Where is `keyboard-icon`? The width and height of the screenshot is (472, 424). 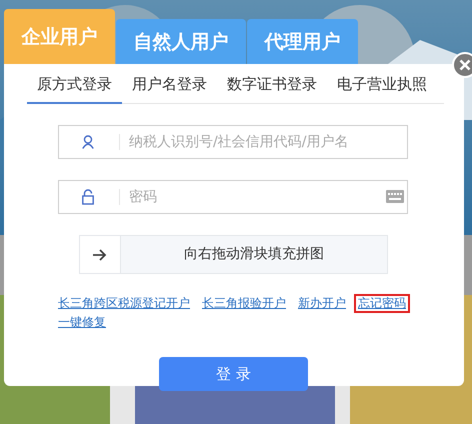 keyboard-icon is located at coordinates (395, 196).